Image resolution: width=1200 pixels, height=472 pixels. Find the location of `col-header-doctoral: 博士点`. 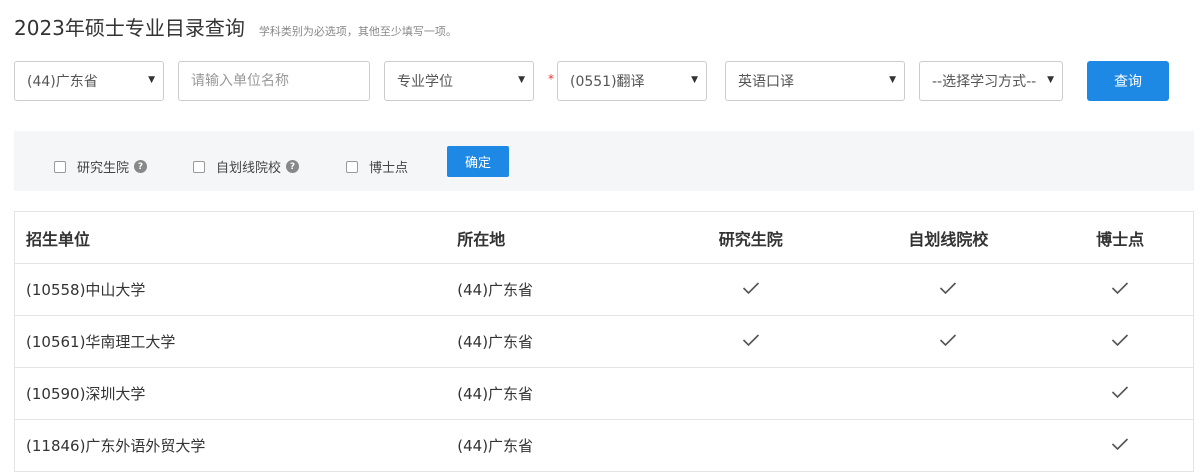

col-header-doctoral: 博士点 is located at coordinates (1120, 239).